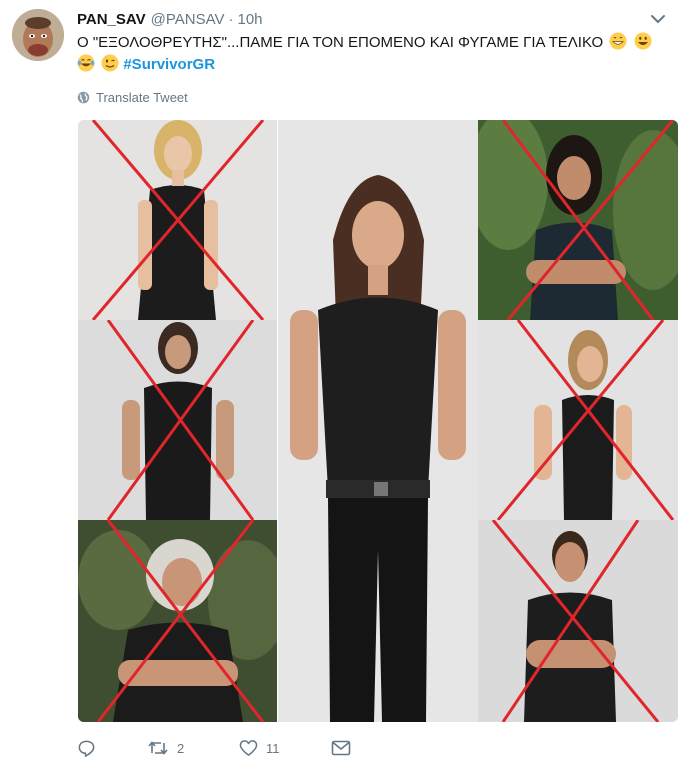 The height and width of the screenshot is (768, 683). I want to click on winking-emoji-icon, so click(110, 63).